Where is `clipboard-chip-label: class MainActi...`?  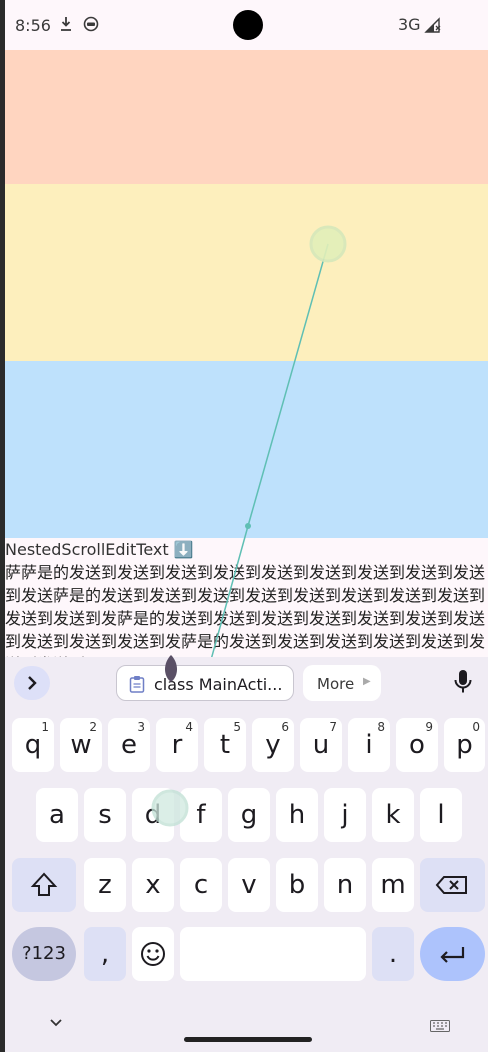
clipboard-chip-label: class MainActi... is located at coordinates (218, 684).